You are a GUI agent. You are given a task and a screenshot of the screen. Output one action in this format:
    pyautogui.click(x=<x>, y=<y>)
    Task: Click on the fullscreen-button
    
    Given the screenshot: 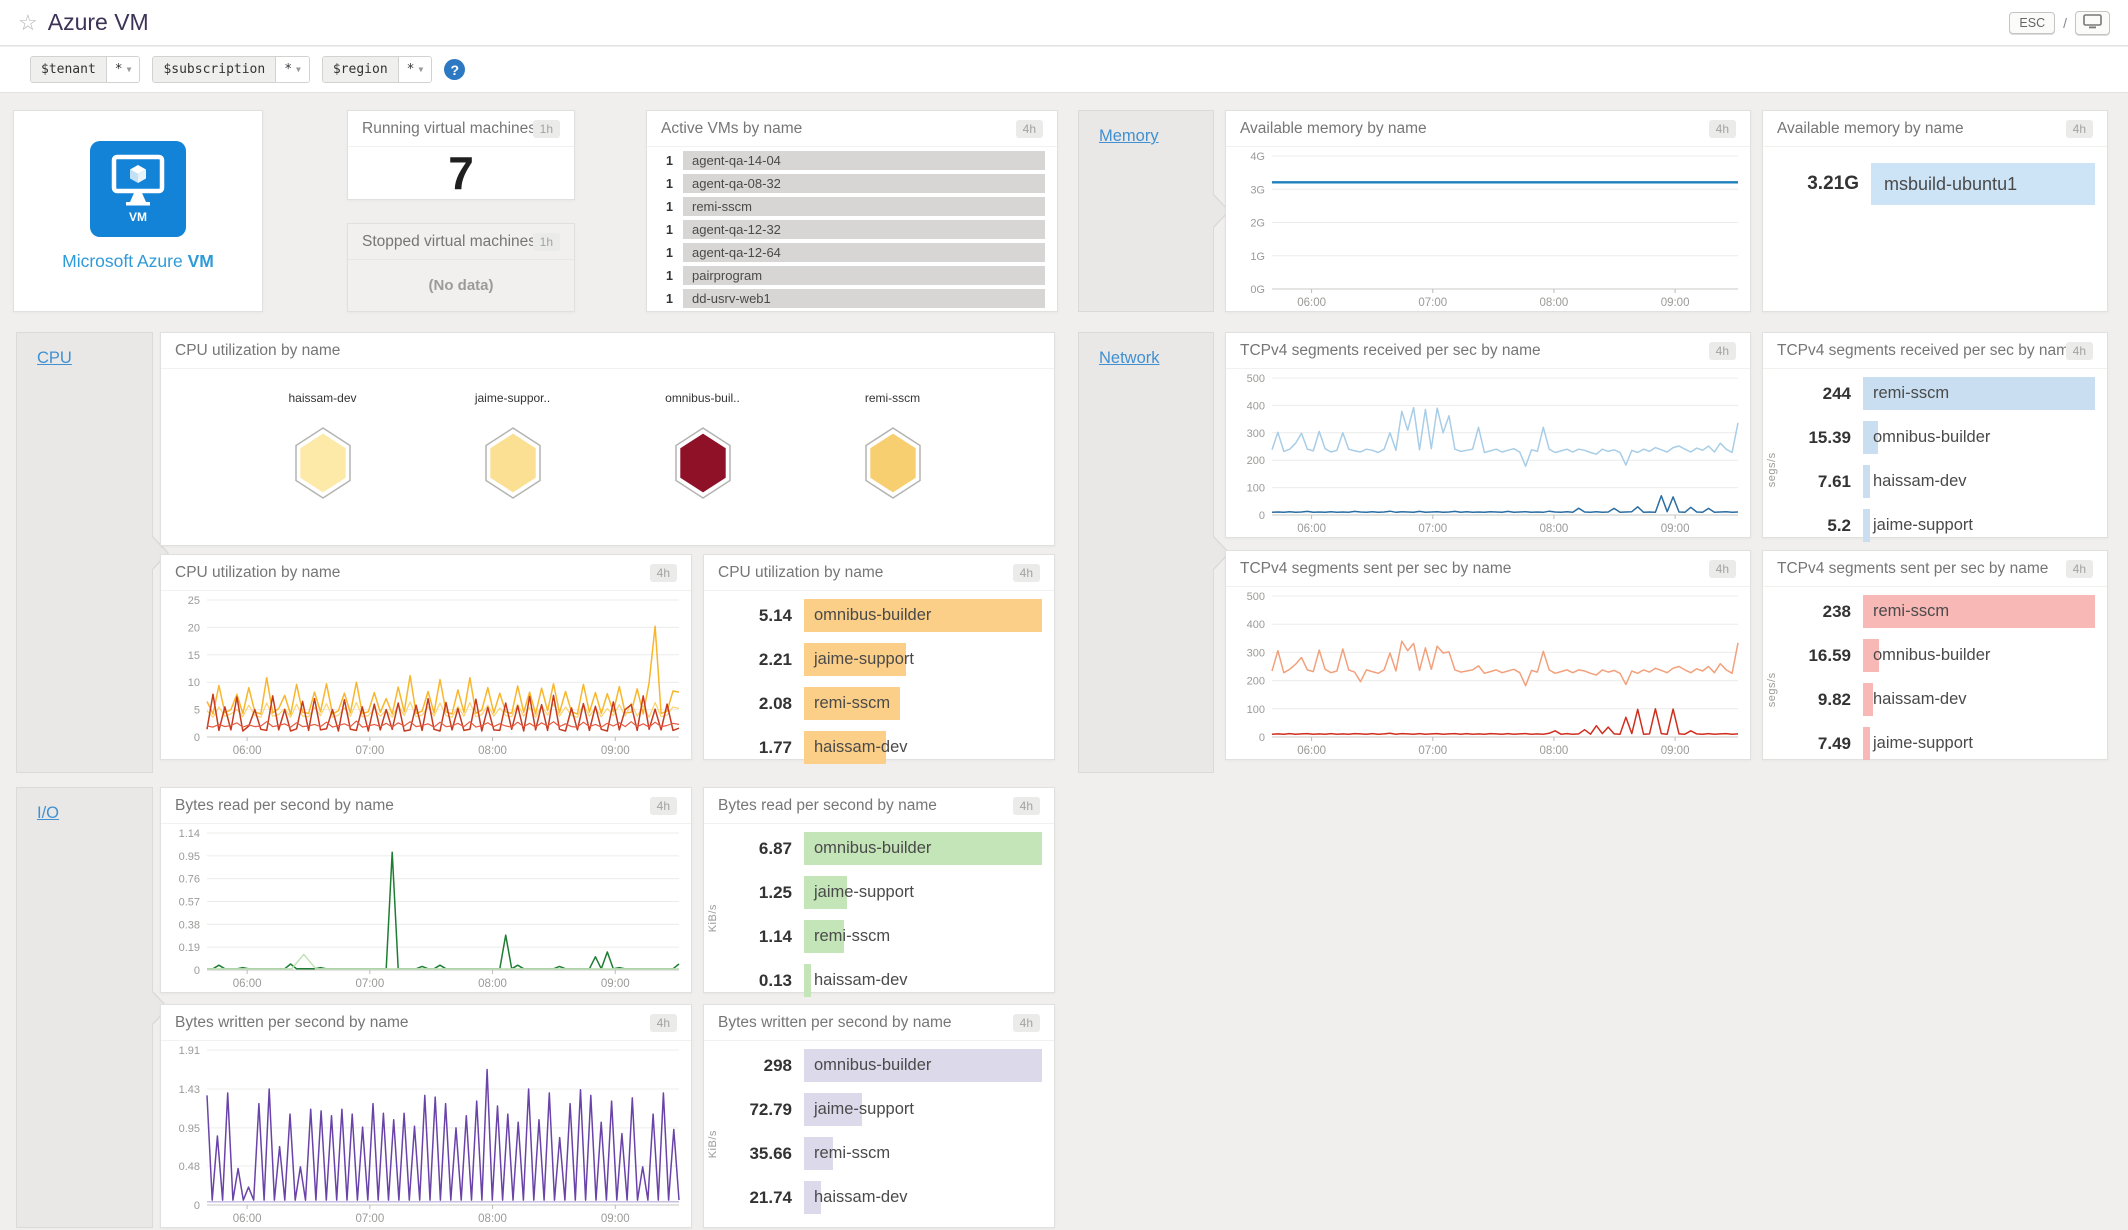 What is the action you would take?
    pyautogui.click(x=2092, y=22)
    